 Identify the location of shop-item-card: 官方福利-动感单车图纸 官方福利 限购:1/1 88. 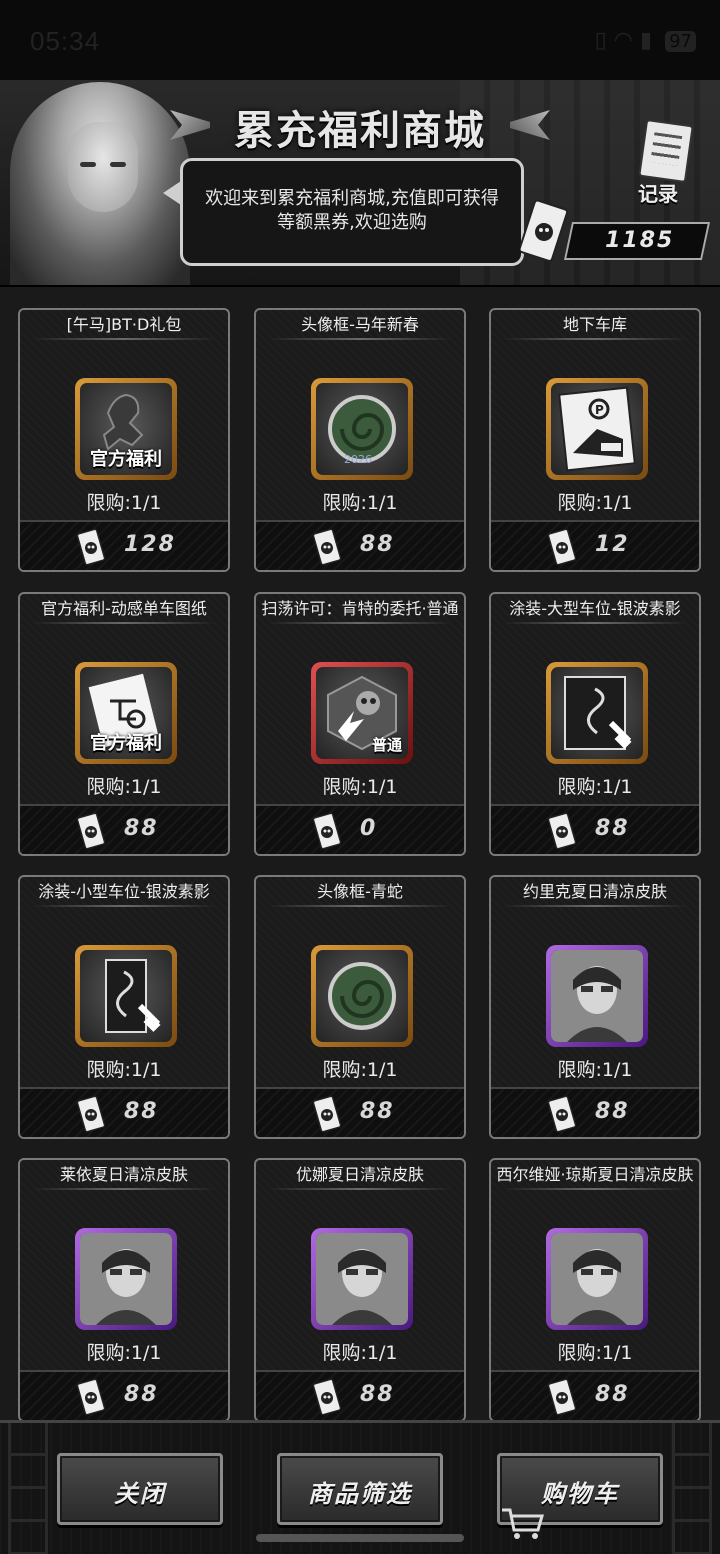
(124, 724).